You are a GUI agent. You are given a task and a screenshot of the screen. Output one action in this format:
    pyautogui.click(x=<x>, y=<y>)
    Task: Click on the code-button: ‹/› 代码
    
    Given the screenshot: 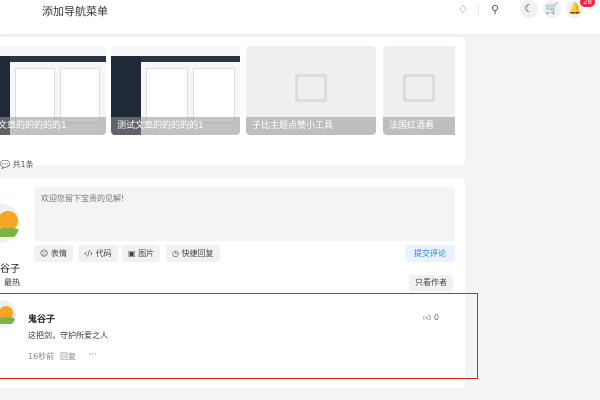 What is the action you would take?
    pyautogui.click(x=98, y=253)
    